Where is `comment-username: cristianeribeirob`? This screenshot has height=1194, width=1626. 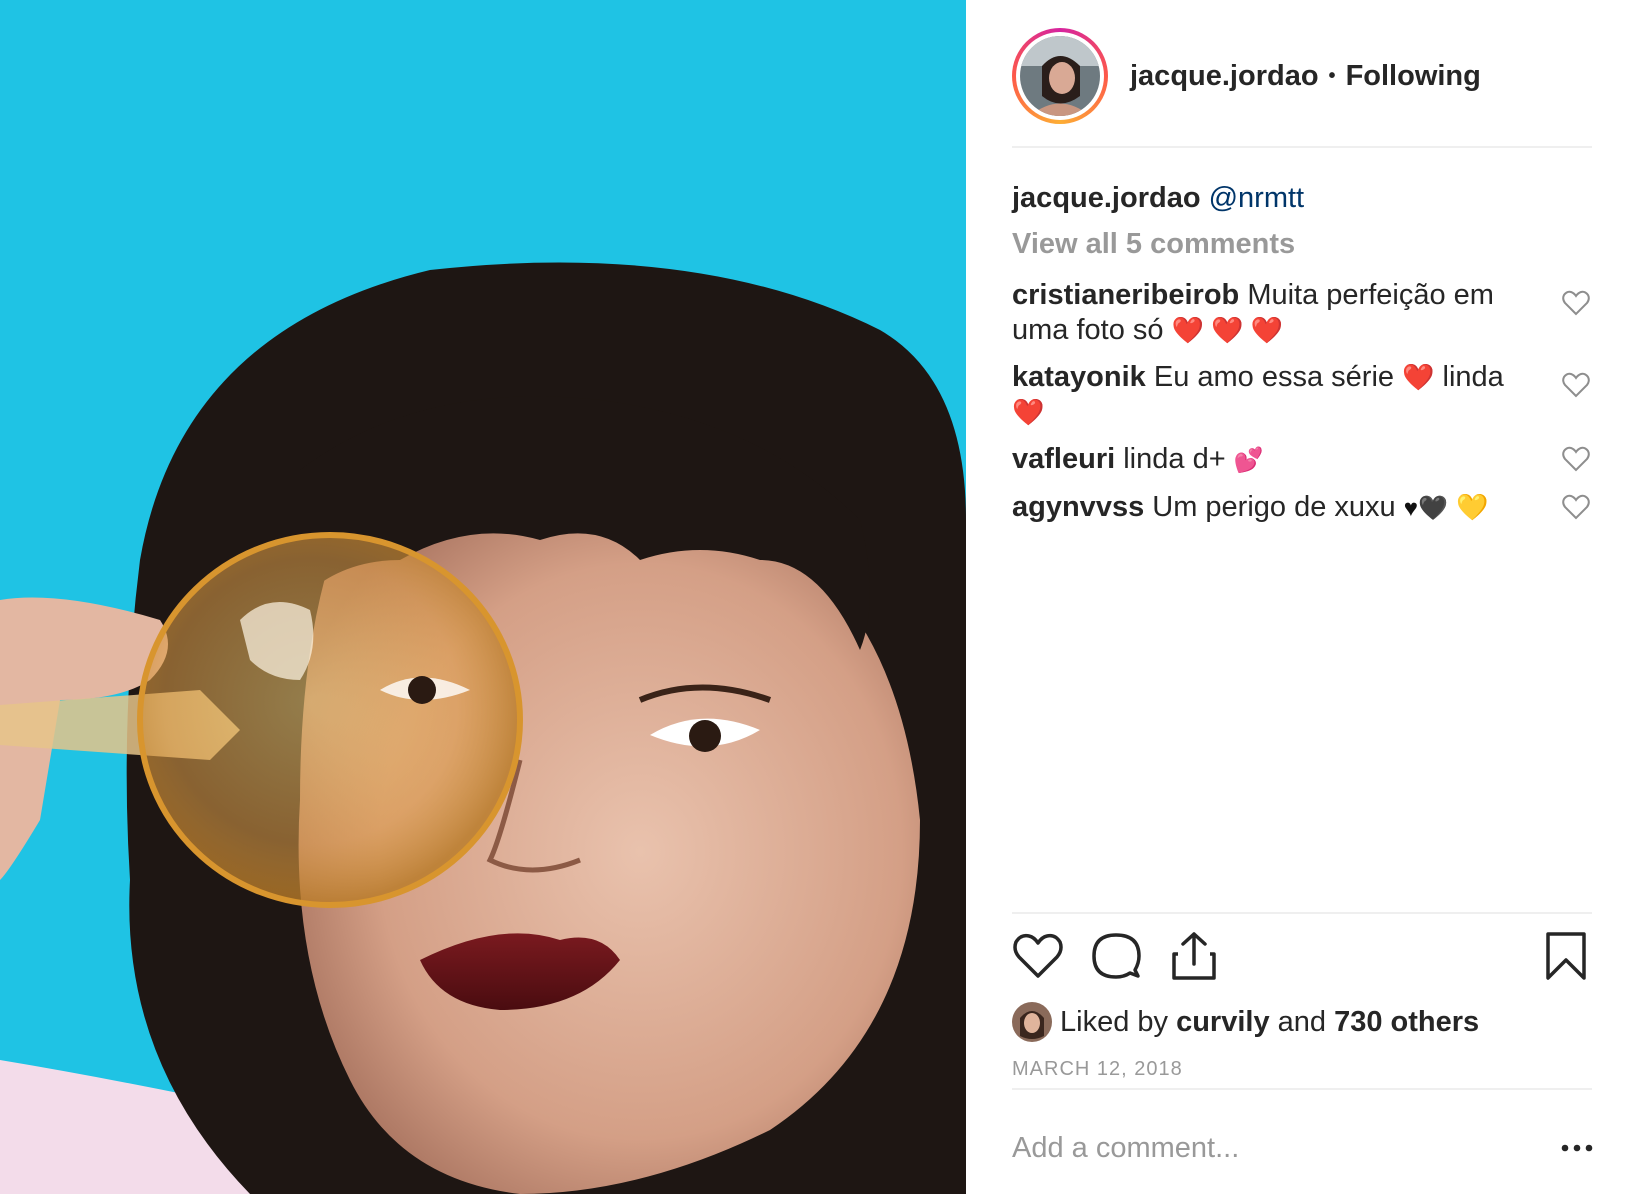
comment-username: cristianeribeirob is located at coordinates (1125, 295).